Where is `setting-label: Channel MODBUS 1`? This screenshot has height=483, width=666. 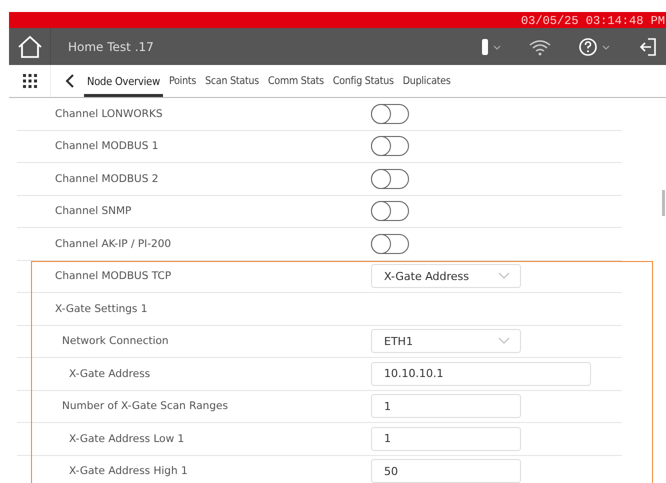
setting-label: Channel MODBUS 1 is located at coordinates (107, 146).